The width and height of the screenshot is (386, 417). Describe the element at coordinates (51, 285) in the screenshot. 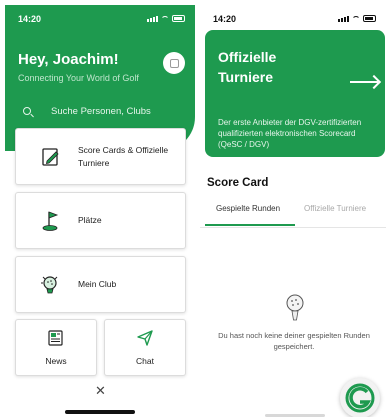

I see `club-icon` at that location.